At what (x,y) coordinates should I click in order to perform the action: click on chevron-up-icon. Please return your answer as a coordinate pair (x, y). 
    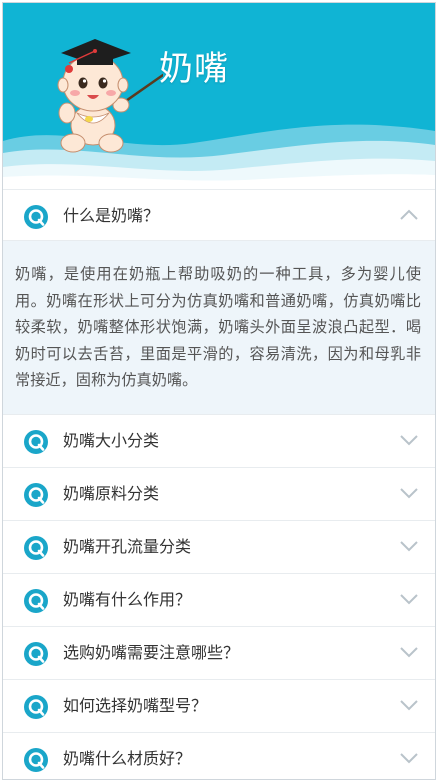
    Looking at the image, I should click on (409, 215).